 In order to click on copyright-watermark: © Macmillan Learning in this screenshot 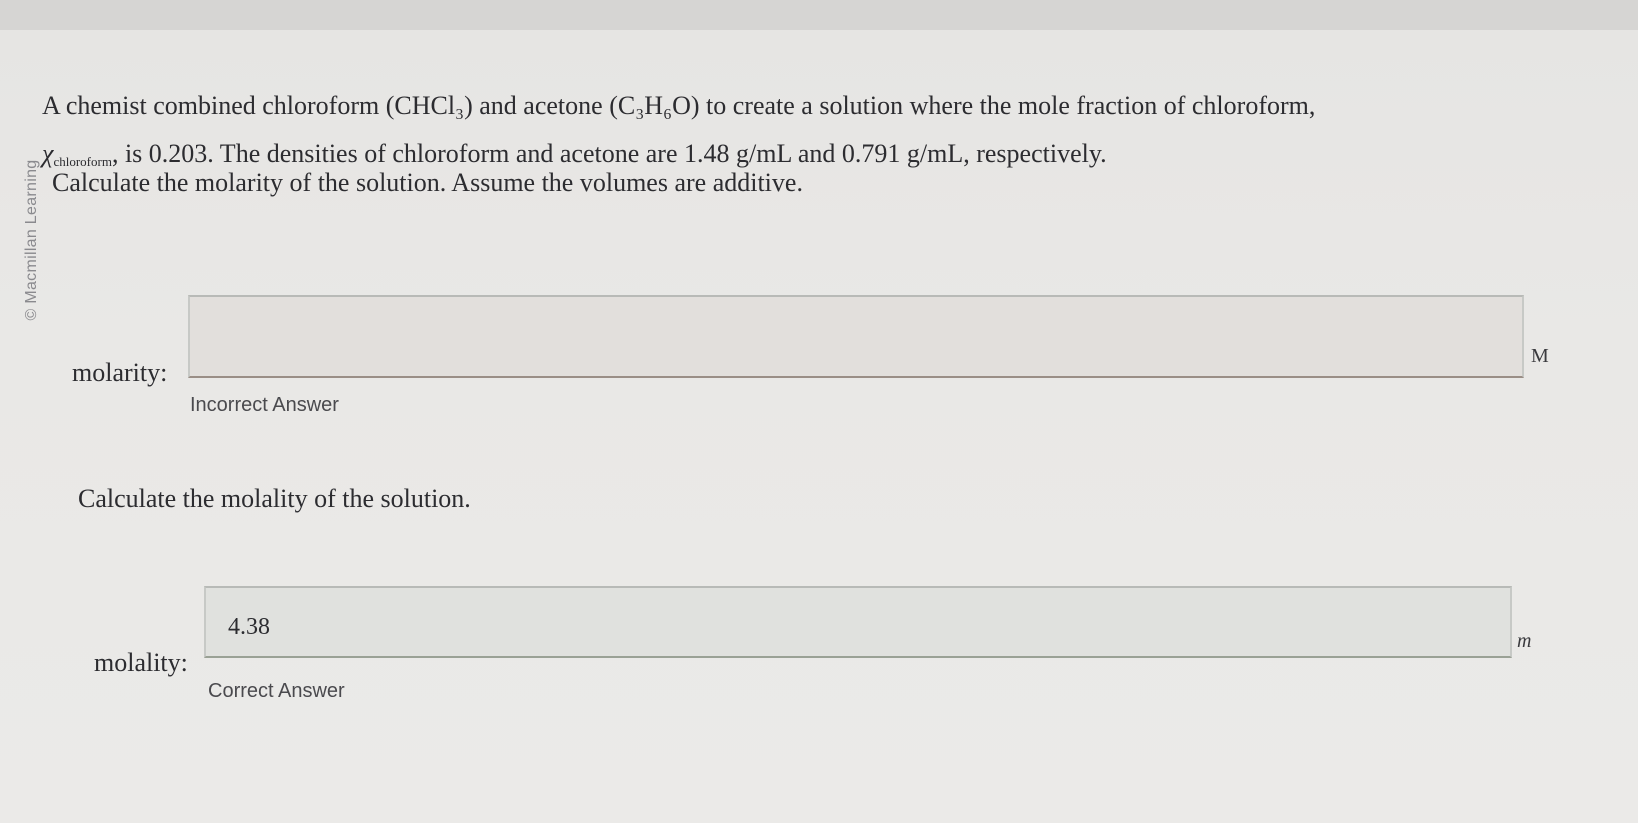, I will do `click(32, 240)`.